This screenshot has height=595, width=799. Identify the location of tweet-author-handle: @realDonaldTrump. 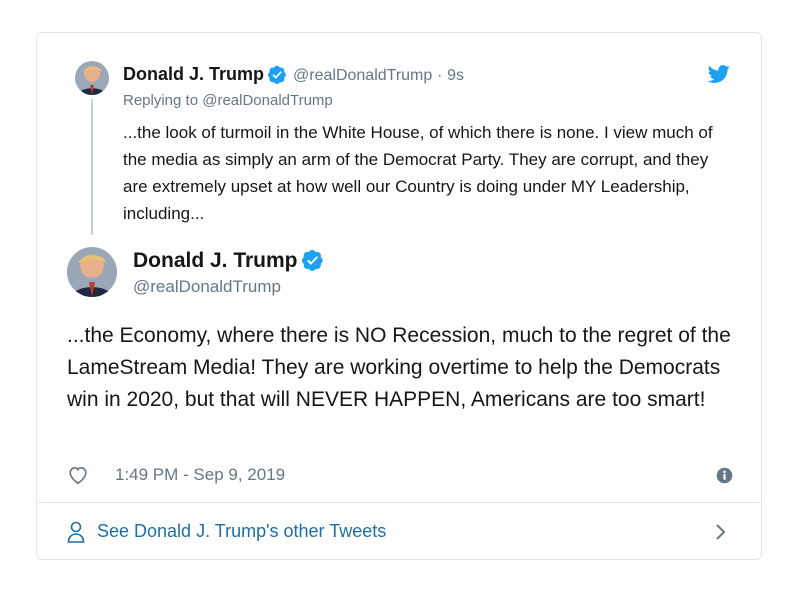
(207, 287).